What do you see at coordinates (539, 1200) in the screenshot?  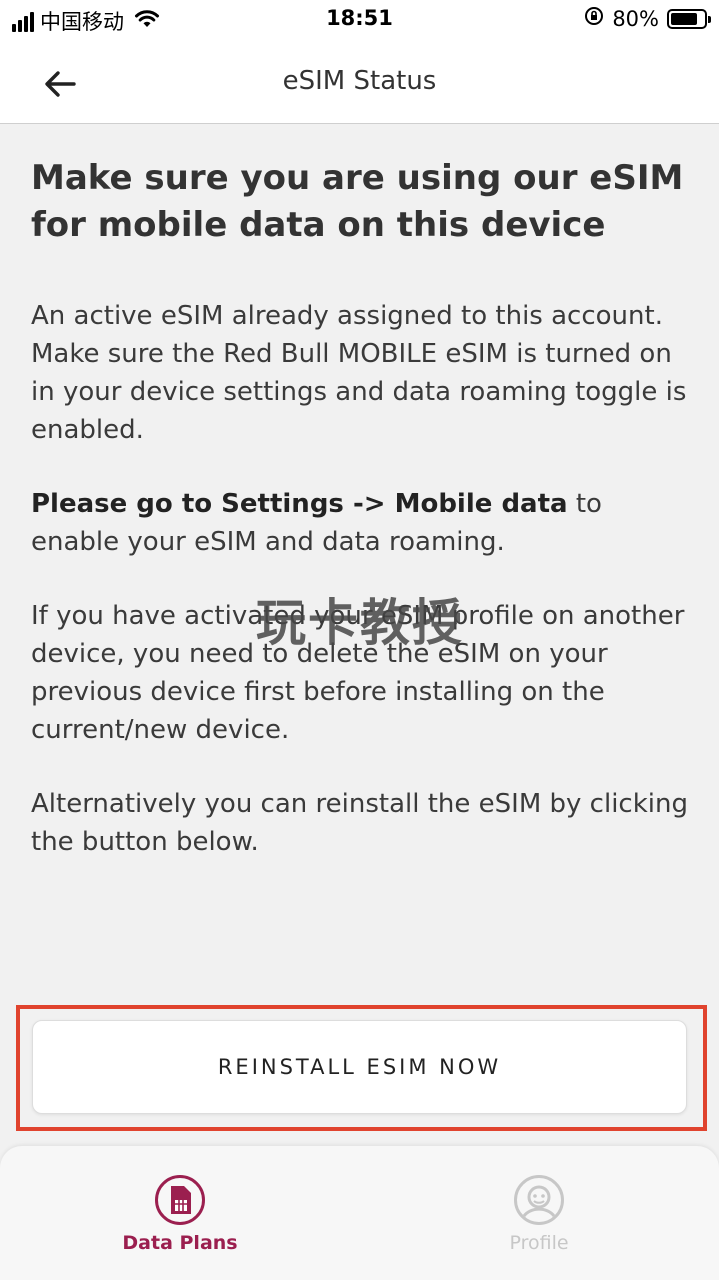 I see `profile-icon` at bounding box center [539, 1200].